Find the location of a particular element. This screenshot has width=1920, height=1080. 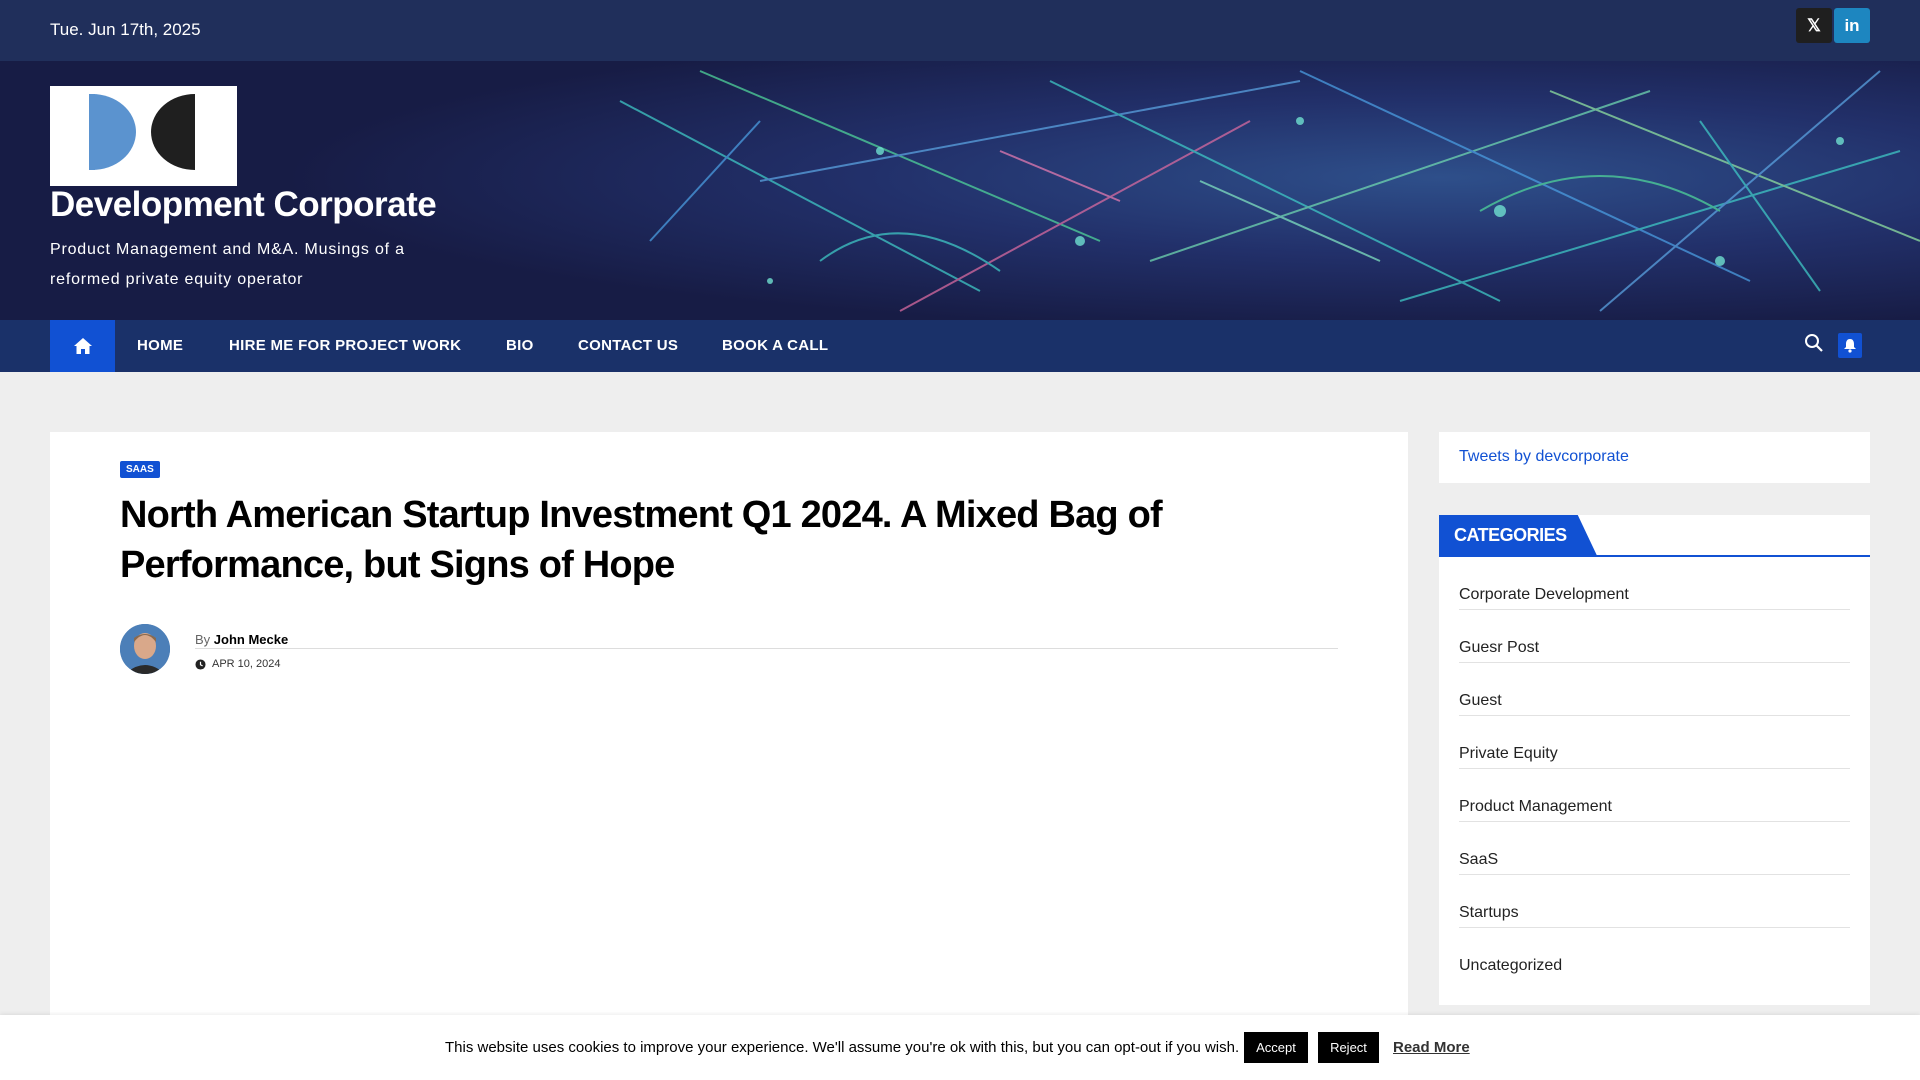

read-more-link: Read More is located at coordinates (1431, 1047).